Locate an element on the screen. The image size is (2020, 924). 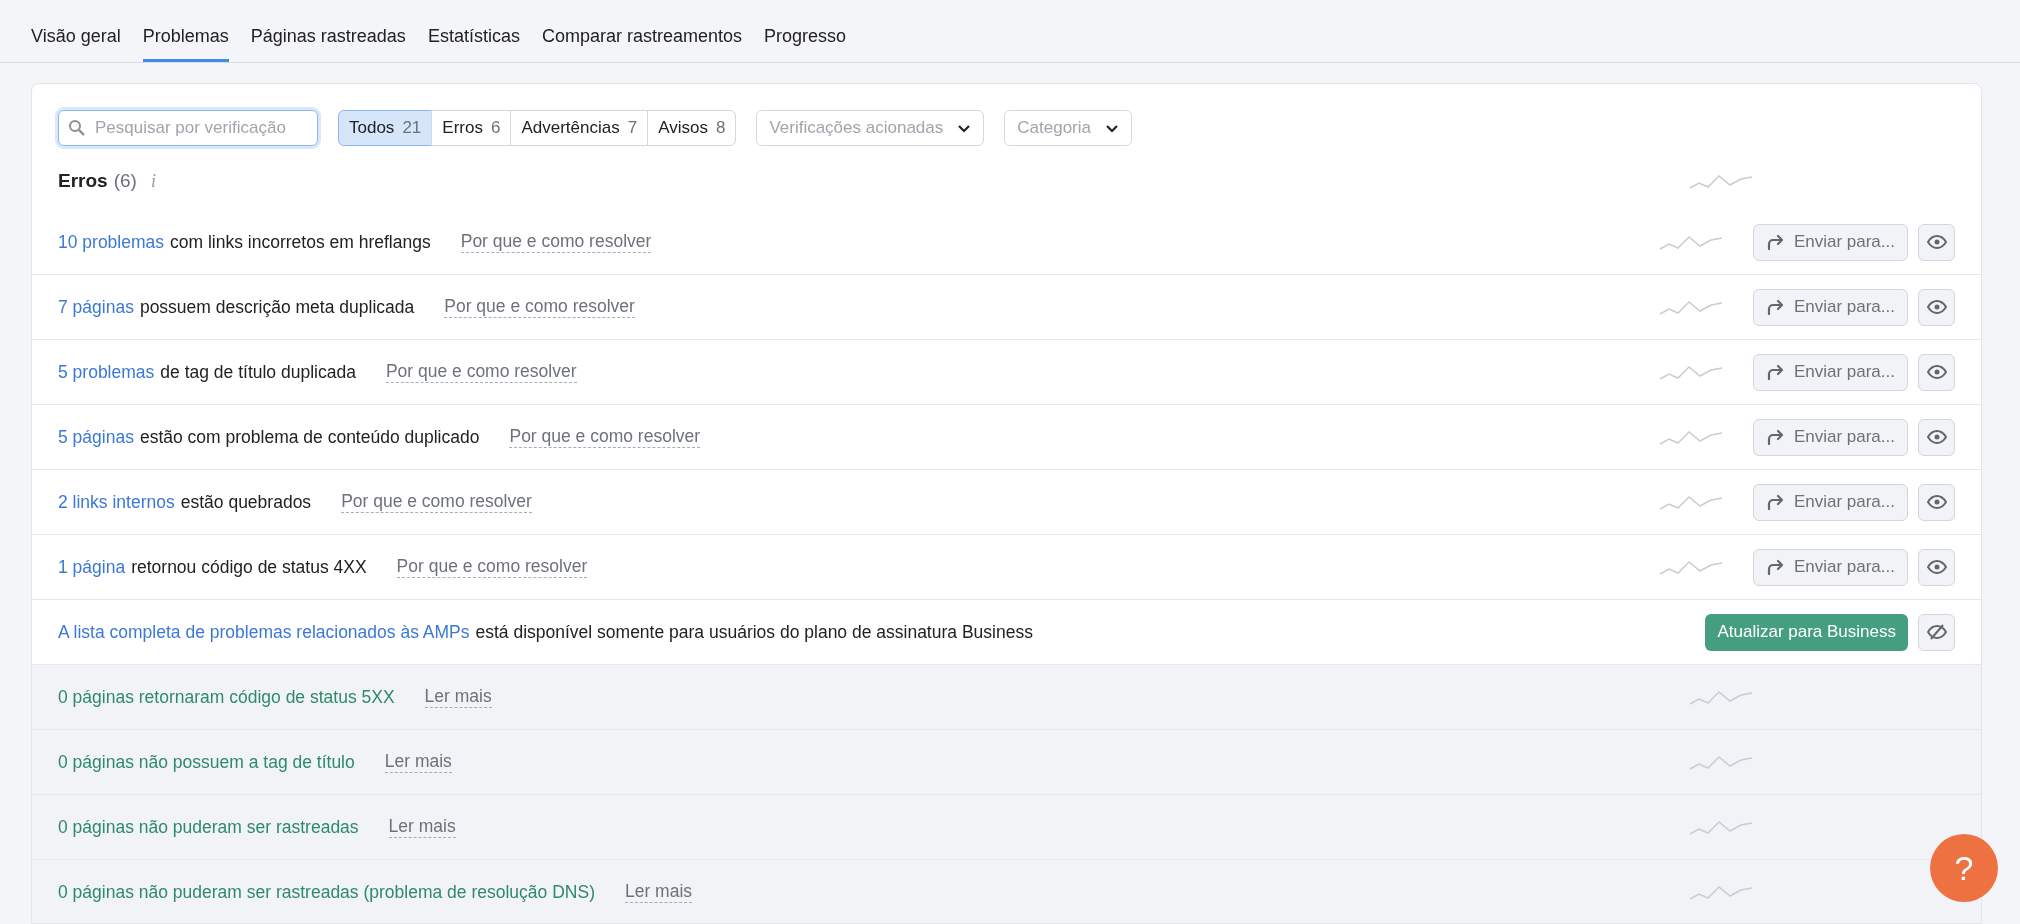
show-button is located at coordinates (1936, 632).